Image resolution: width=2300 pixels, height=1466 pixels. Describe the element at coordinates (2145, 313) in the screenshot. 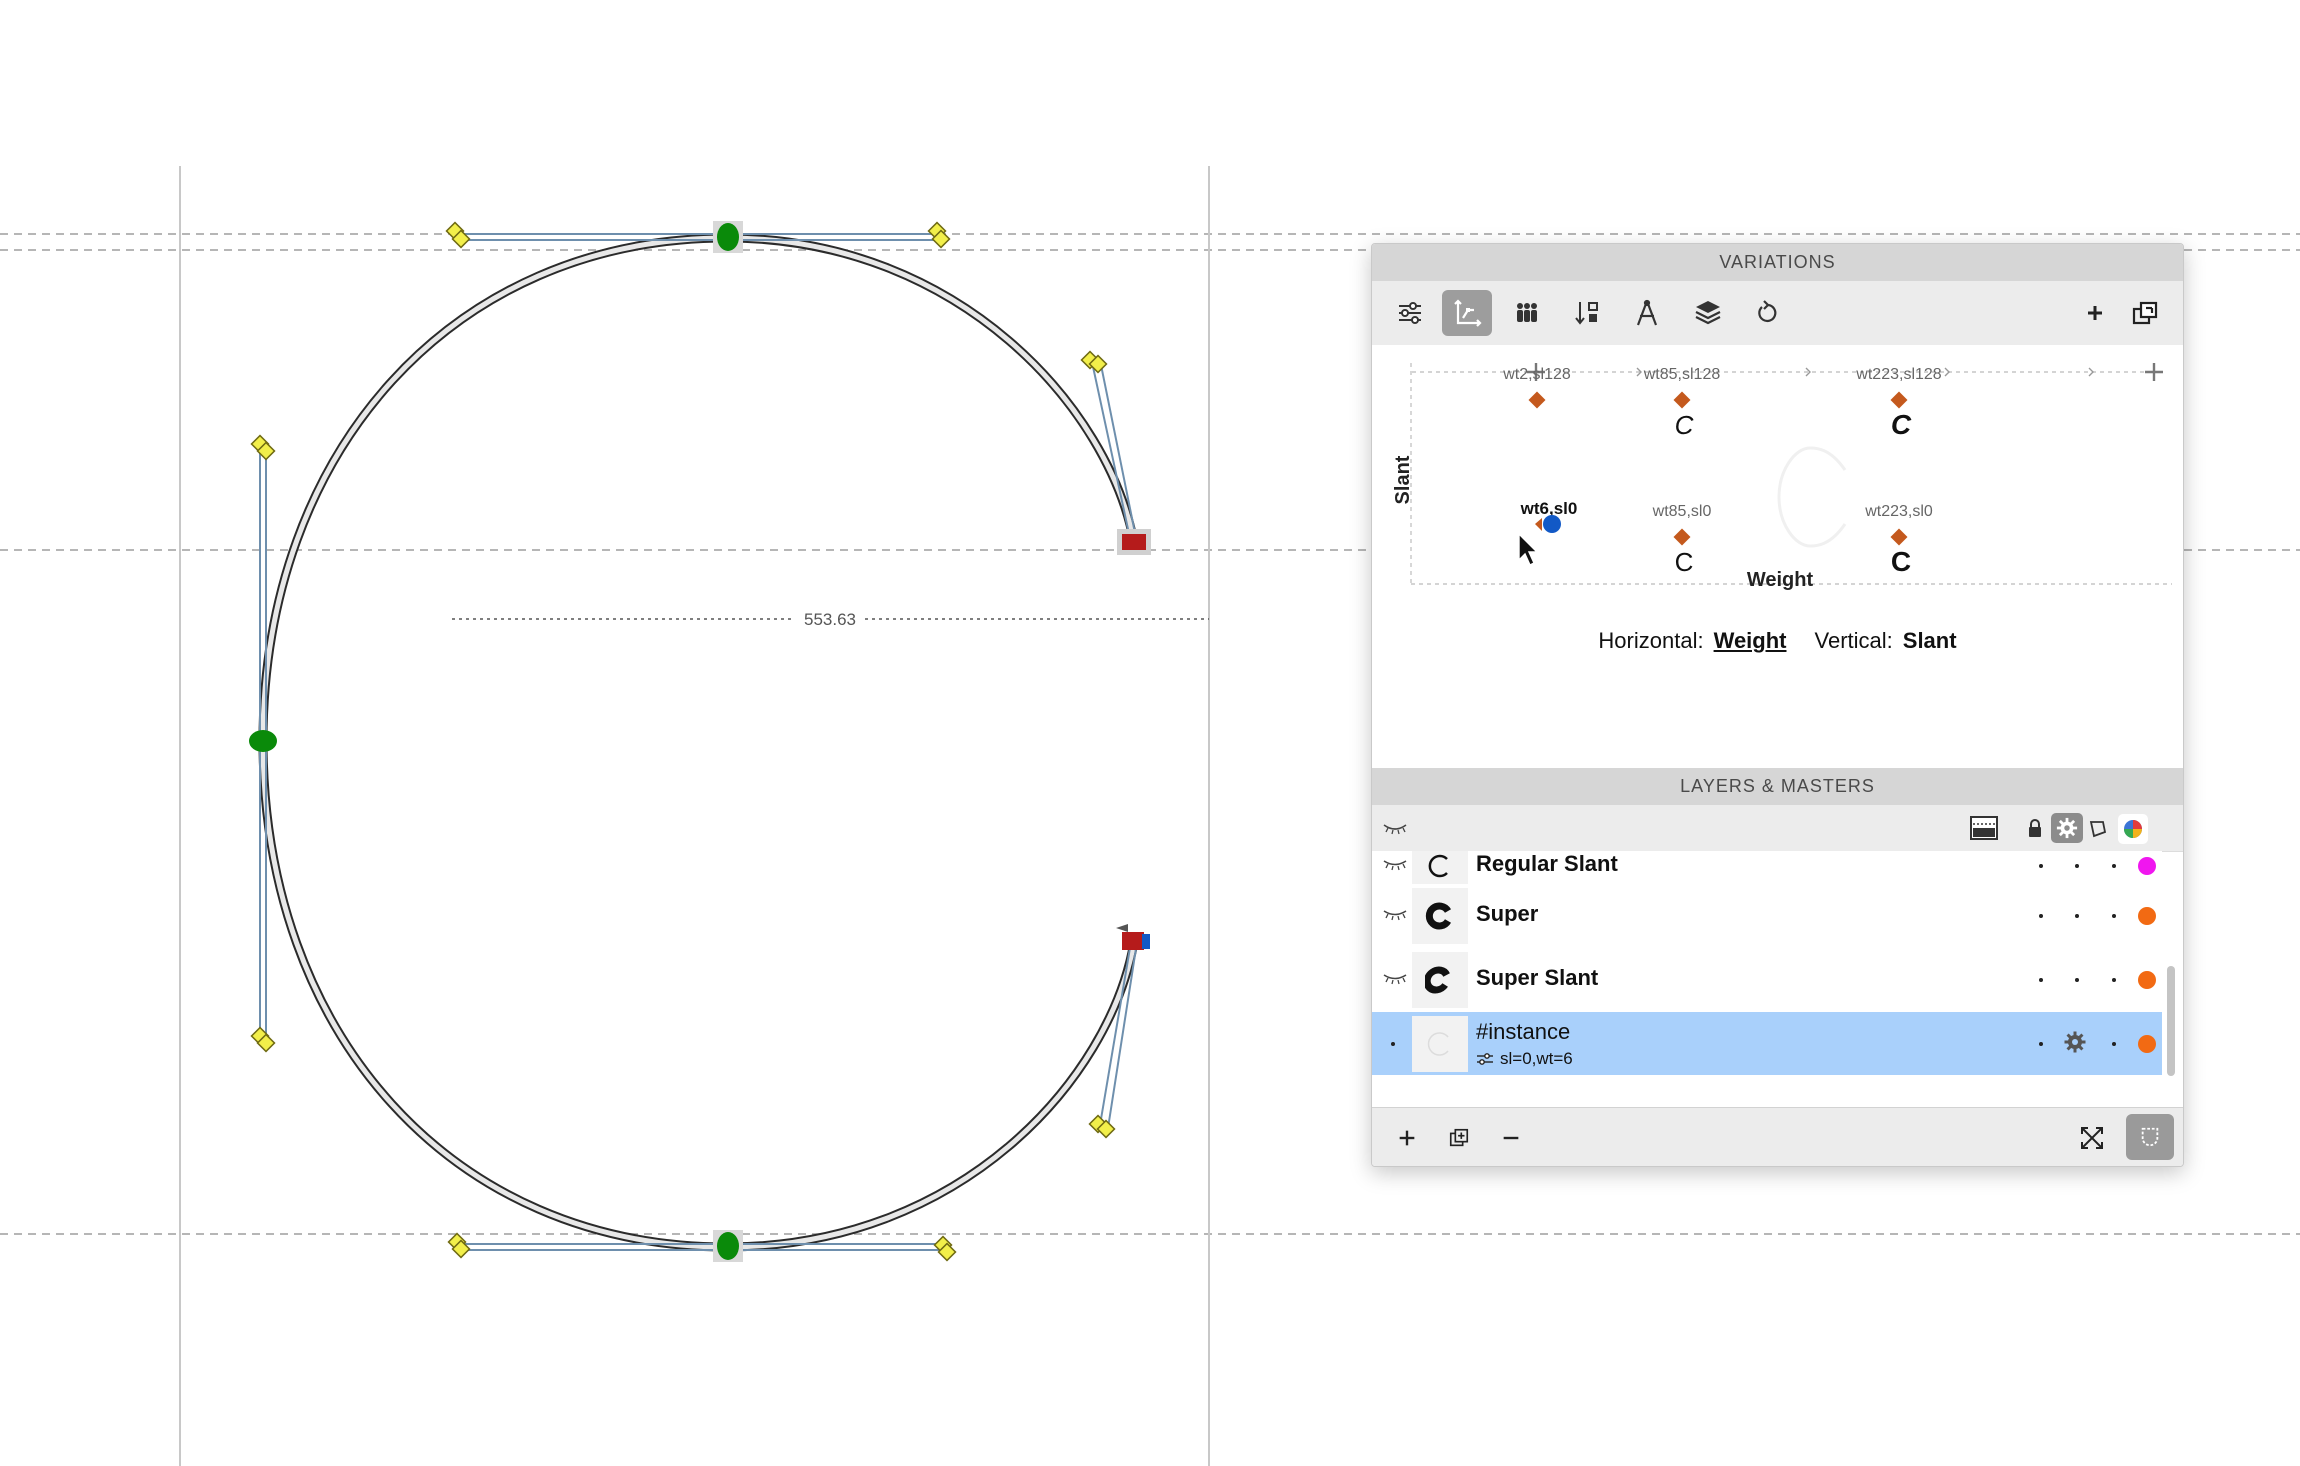

I see `window-detach-icon` at that location.